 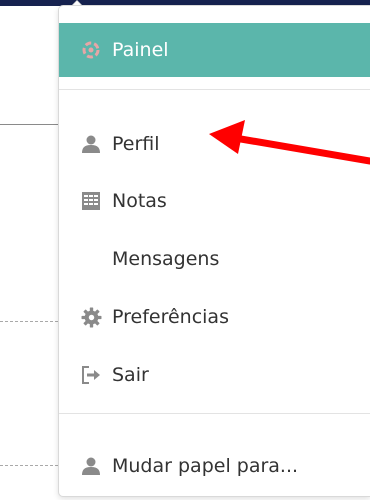 I want to click on menu-item-preferencias: Preferências, so click(x=214, y=317).